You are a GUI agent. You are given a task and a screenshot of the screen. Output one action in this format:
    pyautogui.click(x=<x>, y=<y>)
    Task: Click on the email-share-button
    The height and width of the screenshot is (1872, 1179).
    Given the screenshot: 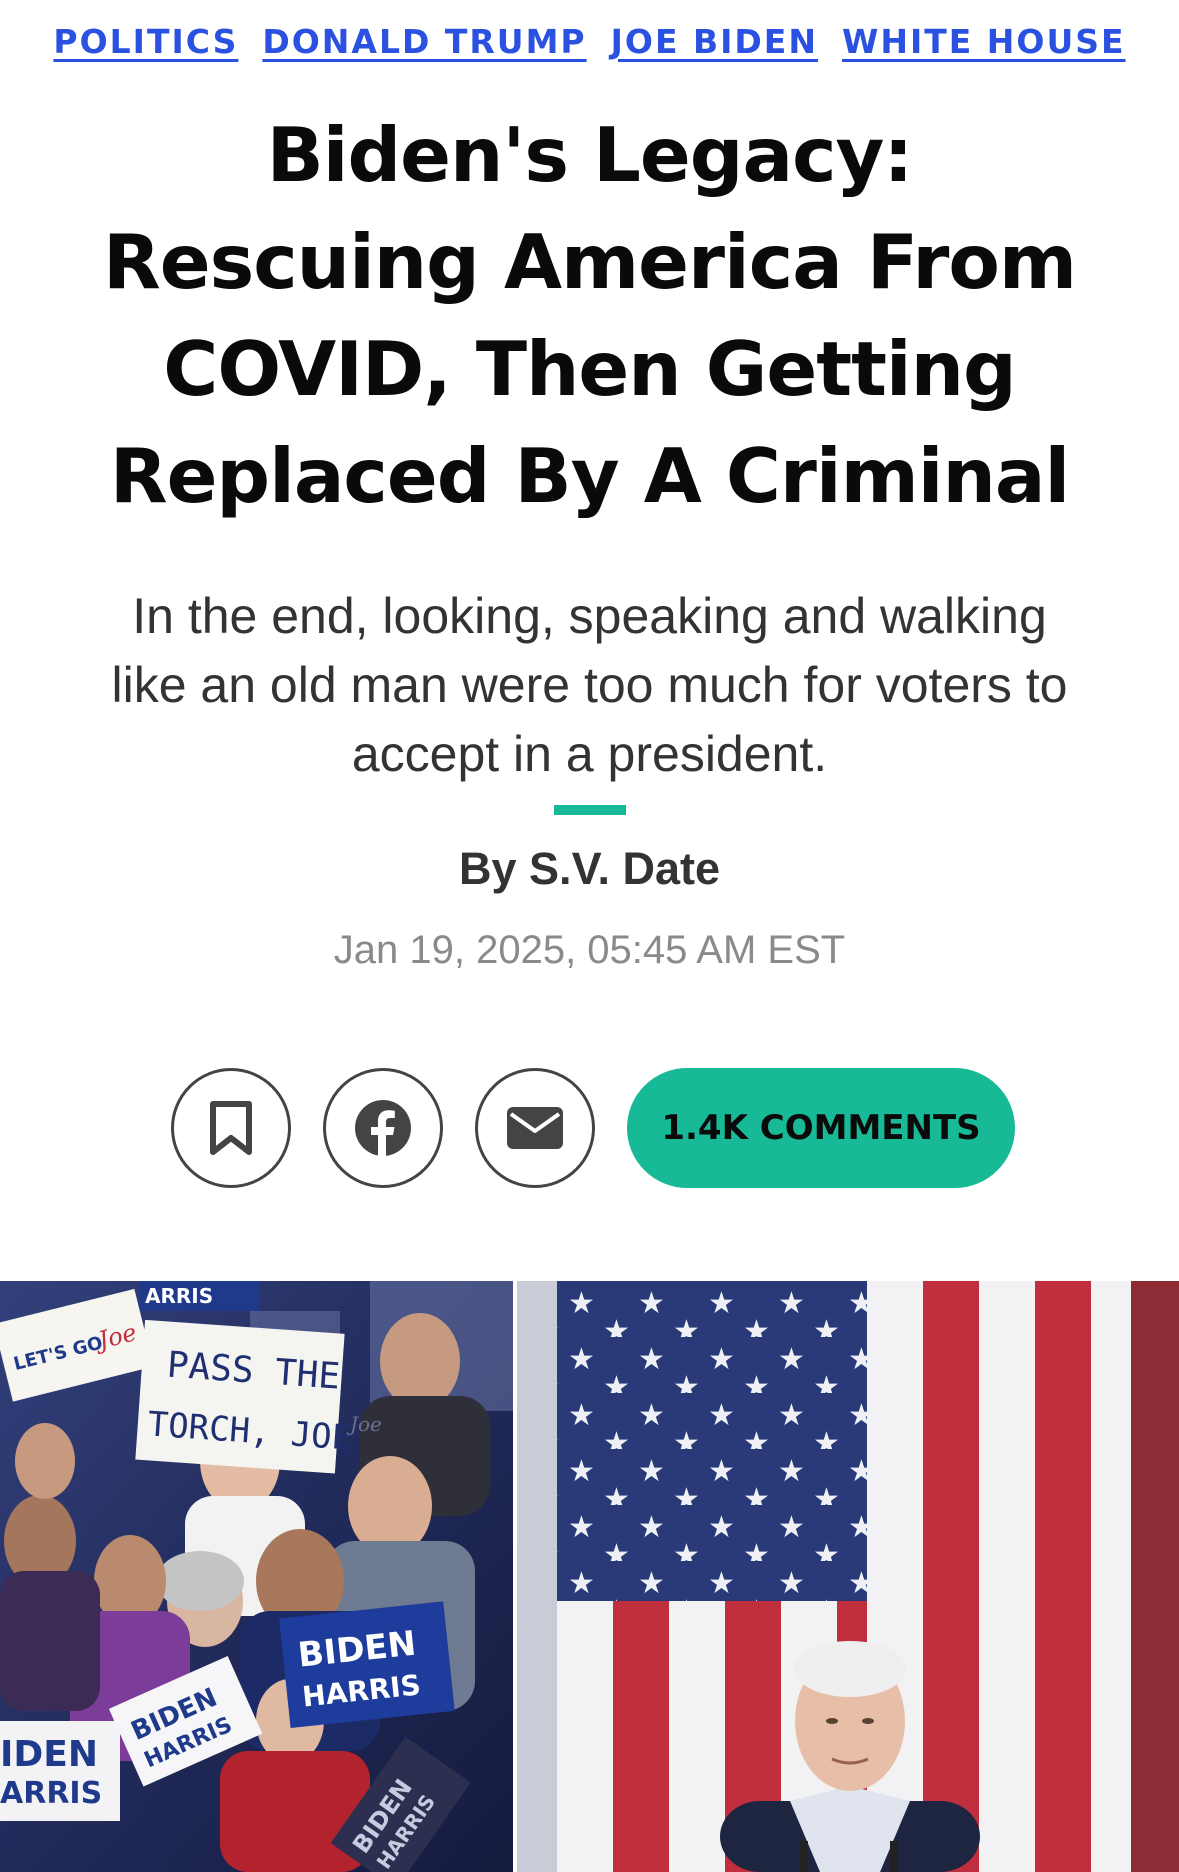 What is the action you would take?
    pyautogui.click(x=535, y=1128)
    